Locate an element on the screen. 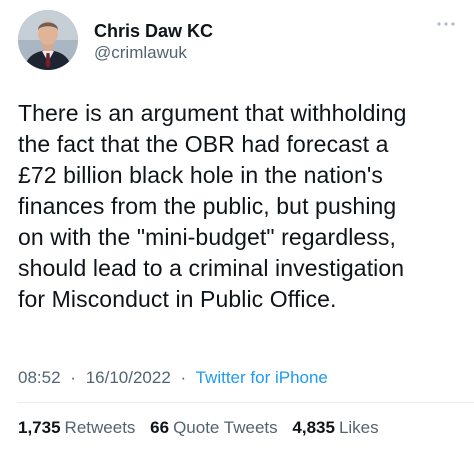 The image size is (474, 462). retweets-count: 1,735 is located at coordinates (39, 427).